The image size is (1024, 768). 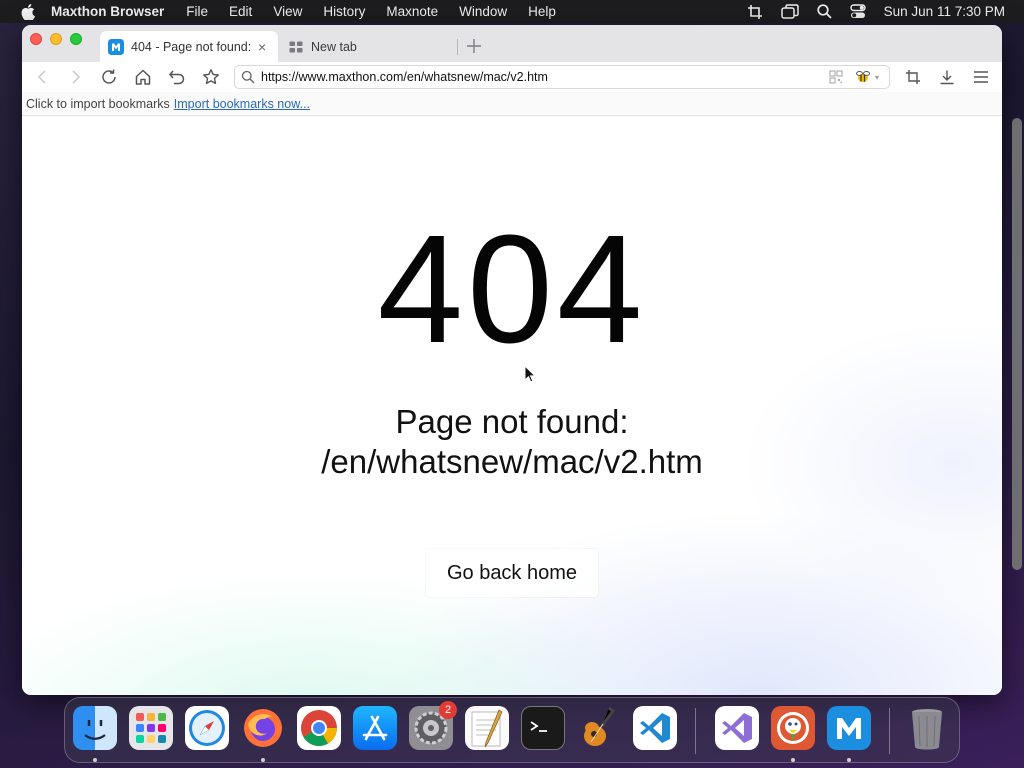 What do you see at coordinates (177, 77) in the screenshot?
I see `undo-close-tab-icon` at bounding box center [177, 77].